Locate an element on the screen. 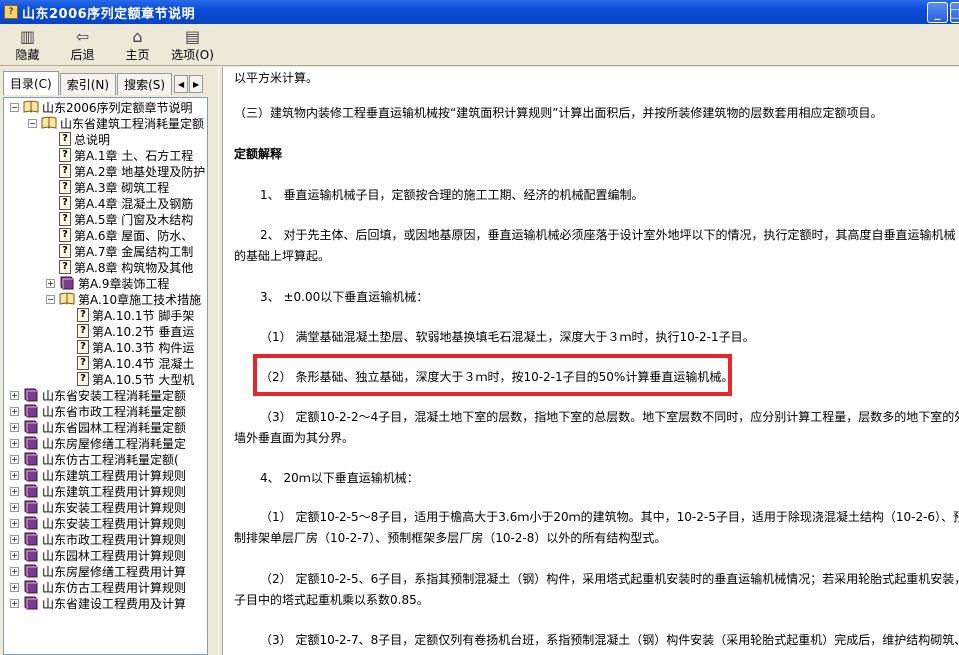 This screenshot has width=959, height=655. content-paragraph: 以平方米计算。 is located at coordinates (276, 78).